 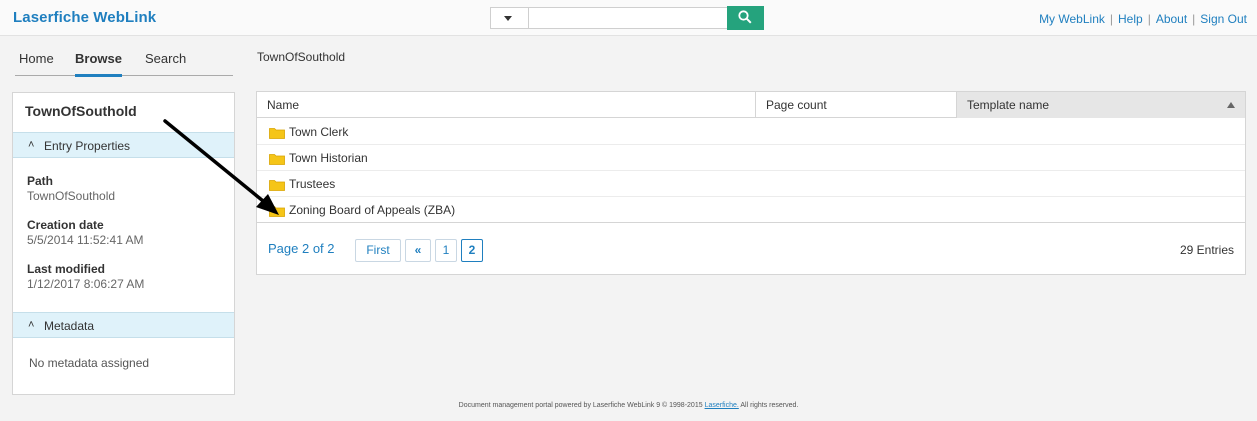 I want to click on chevron-down-icon, so click(x=508, y=18).